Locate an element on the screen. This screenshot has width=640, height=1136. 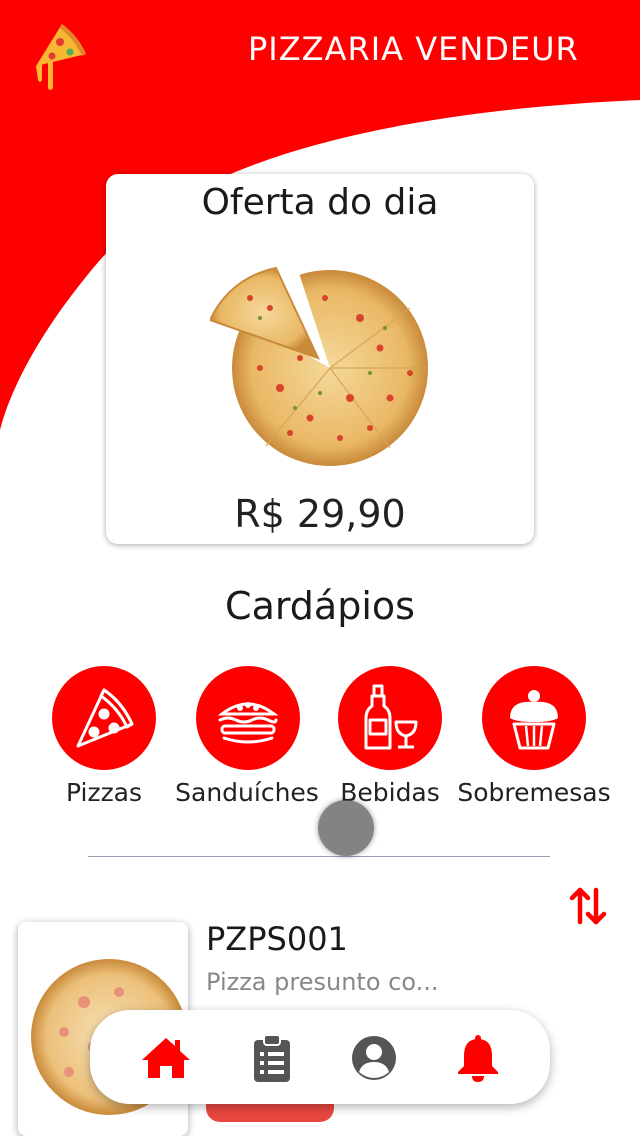
bell-icon is located at coordinates (478, 1058).